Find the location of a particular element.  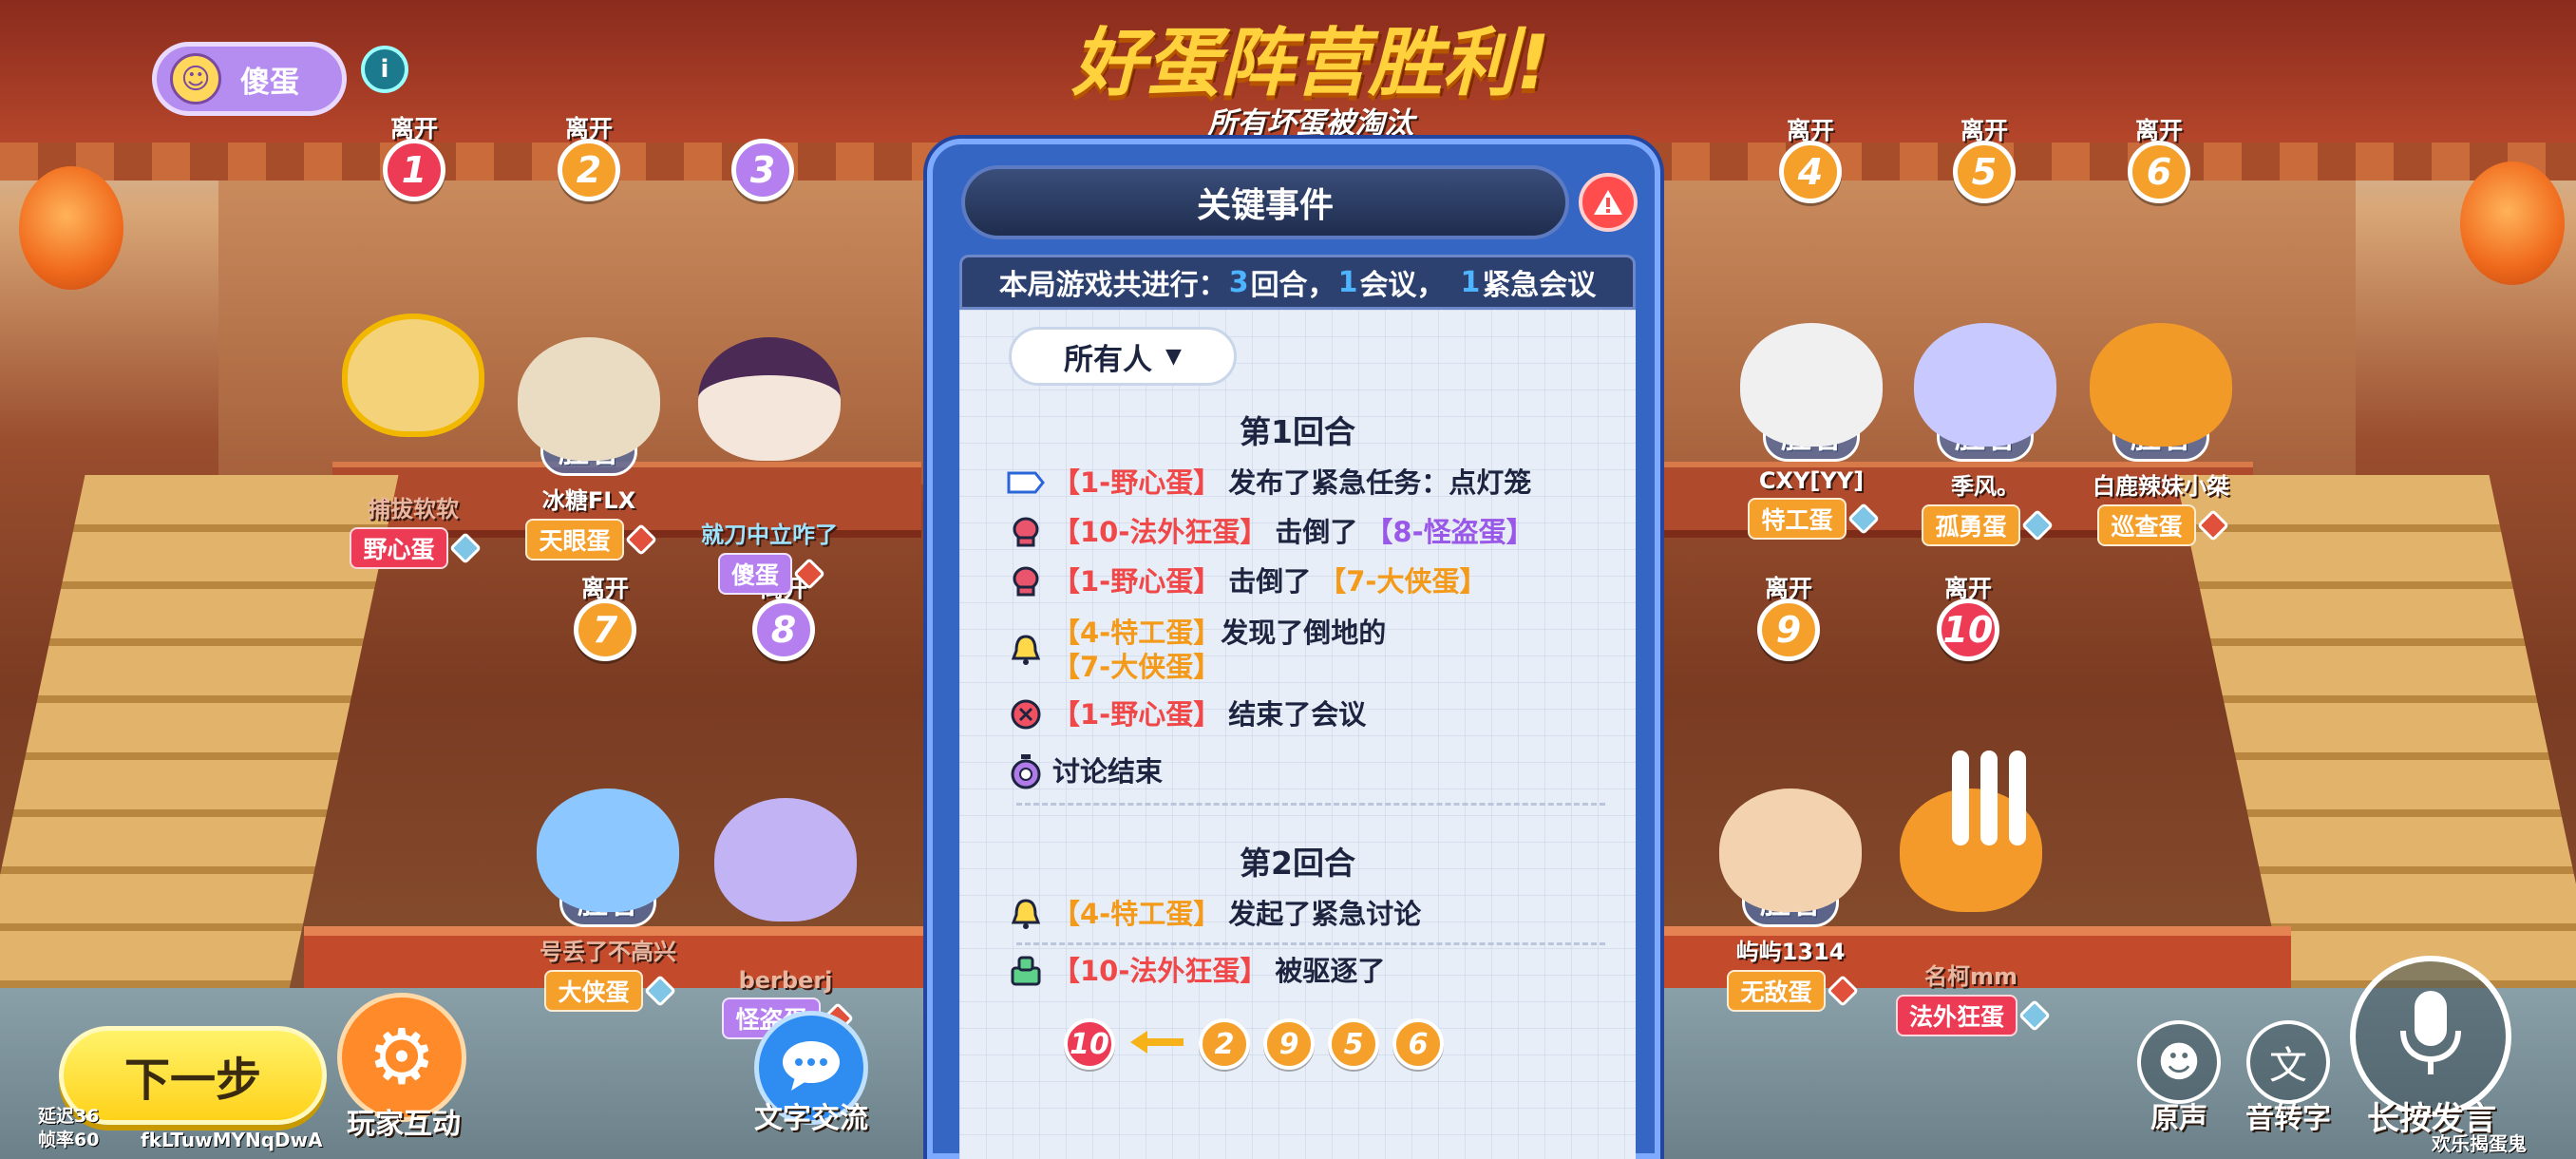

event-text: 击倒了 is located at coordinates (1270, 581).